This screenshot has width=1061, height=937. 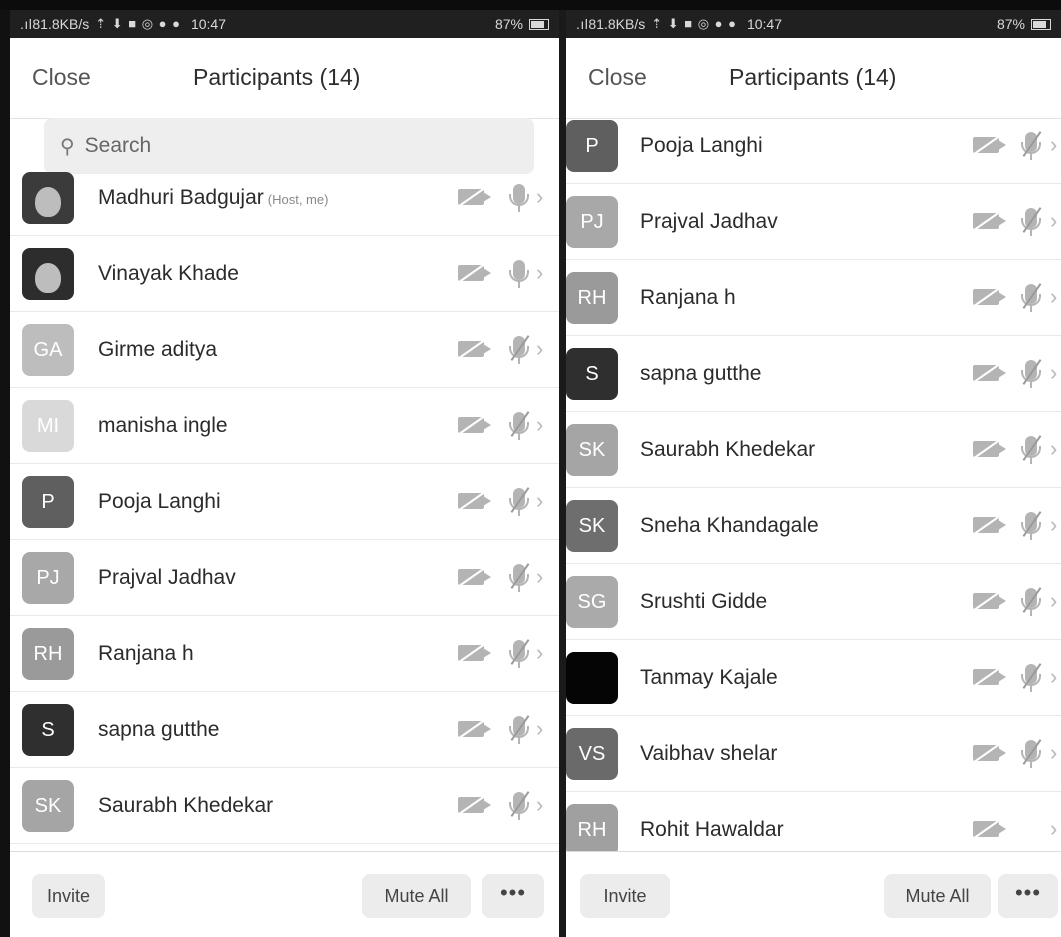 I want to click on network-speed: 81.8KB/s, so click(x=617, y=24).